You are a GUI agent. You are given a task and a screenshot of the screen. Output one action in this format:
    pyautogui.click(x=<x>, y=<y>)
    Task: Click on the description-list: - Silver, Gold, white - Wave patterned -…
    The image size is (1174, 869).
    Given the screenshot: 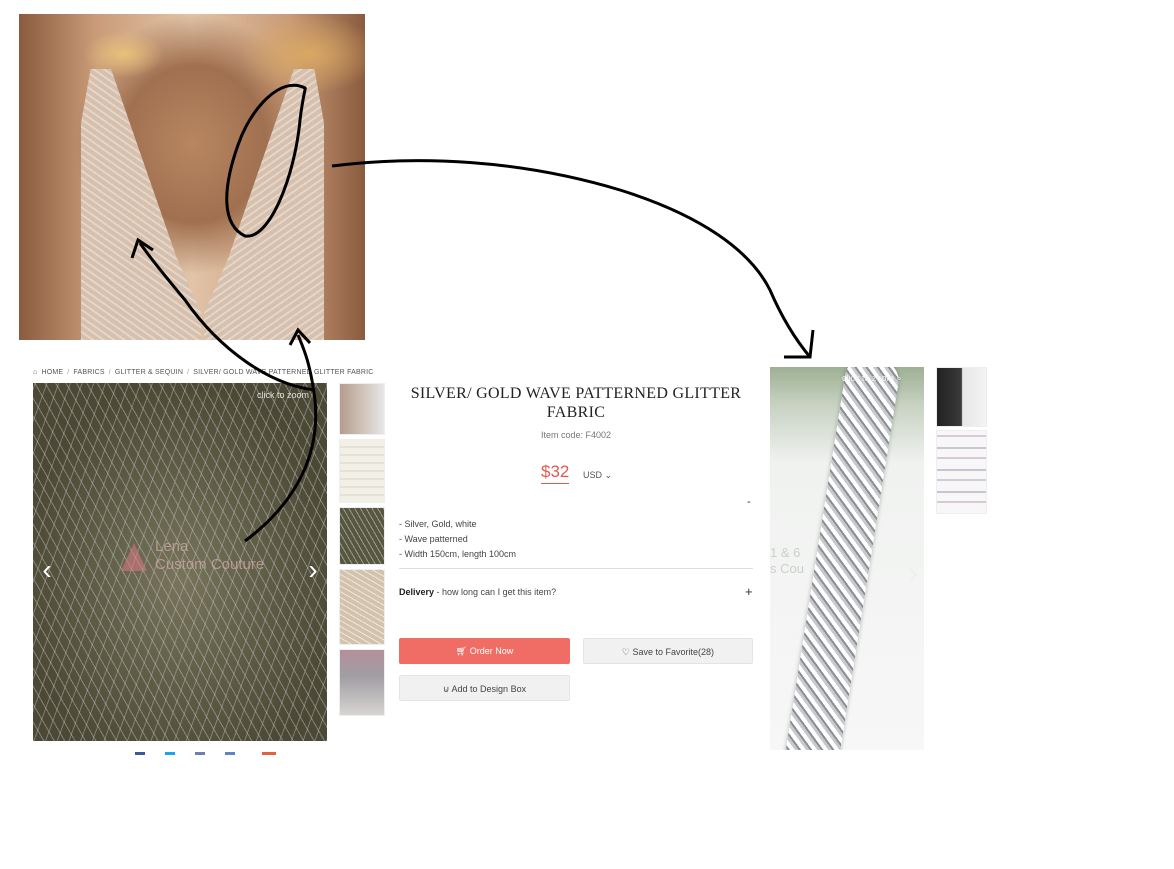 What is the action you would take?
    pyautogui.click(x=457, y=539)
    